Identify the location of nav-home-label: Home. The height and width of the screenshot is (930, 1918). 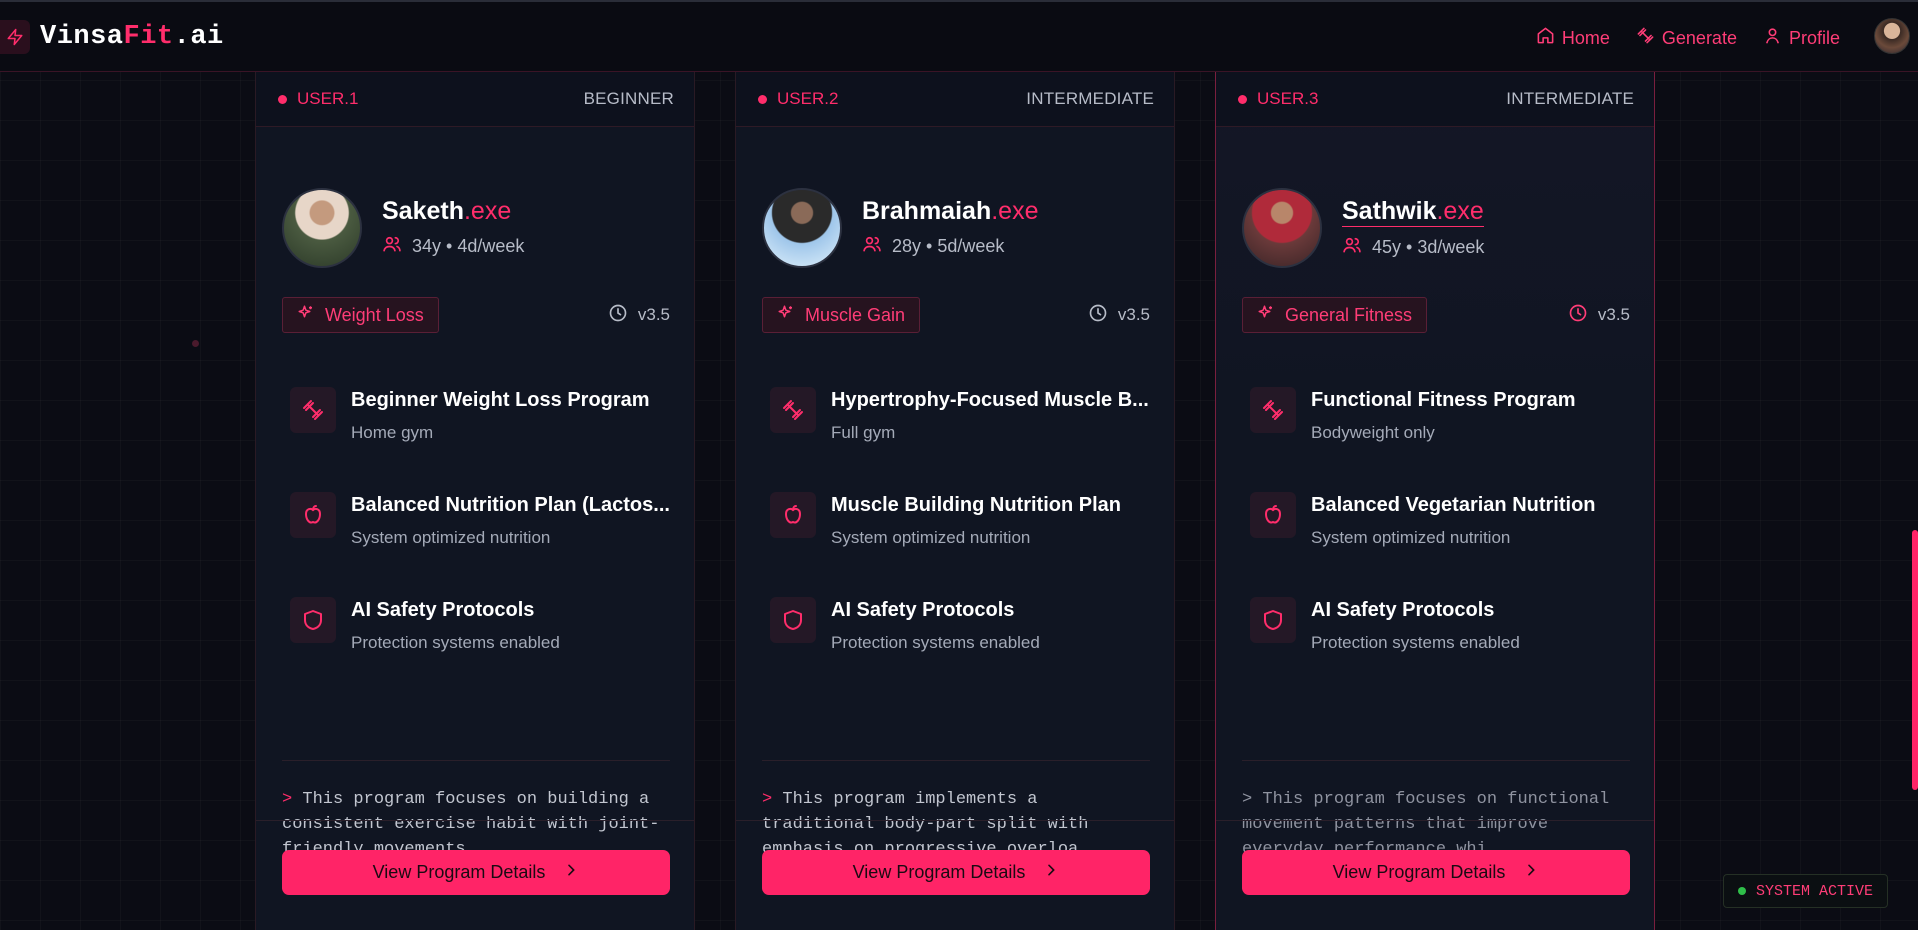
(1585, 37).